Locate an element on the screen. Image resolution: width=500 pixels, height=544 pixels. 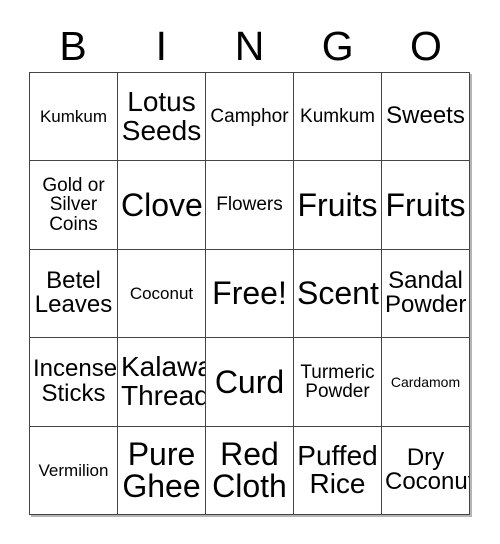
bingo-cell-label: Gold or Silver Coins is located at coordinates (73, 205).